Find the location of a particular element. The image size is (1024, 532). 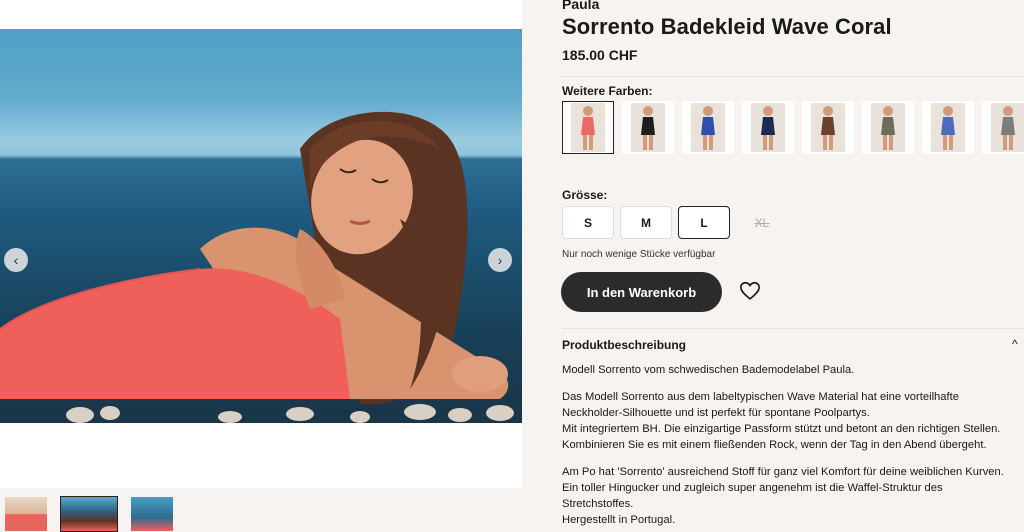

gallery-bottom-spacer is located at coordinates (261, 455).